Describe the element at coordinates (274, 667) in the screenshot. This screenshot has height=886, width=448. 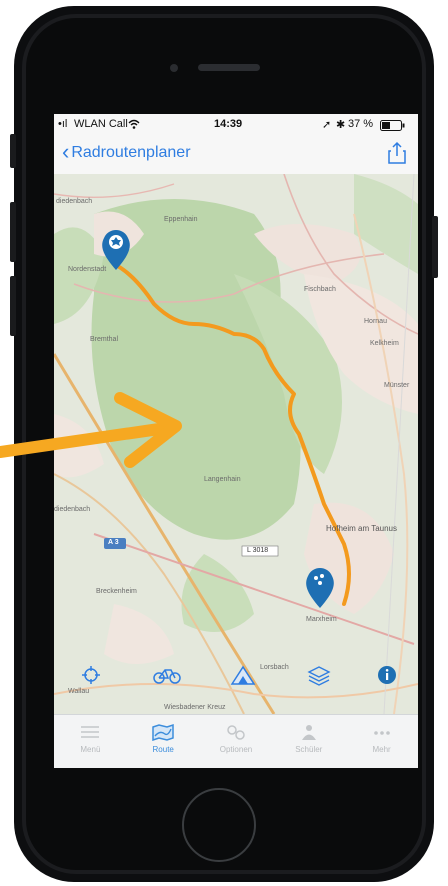
I see `place-label: Lorsbach` at that location.